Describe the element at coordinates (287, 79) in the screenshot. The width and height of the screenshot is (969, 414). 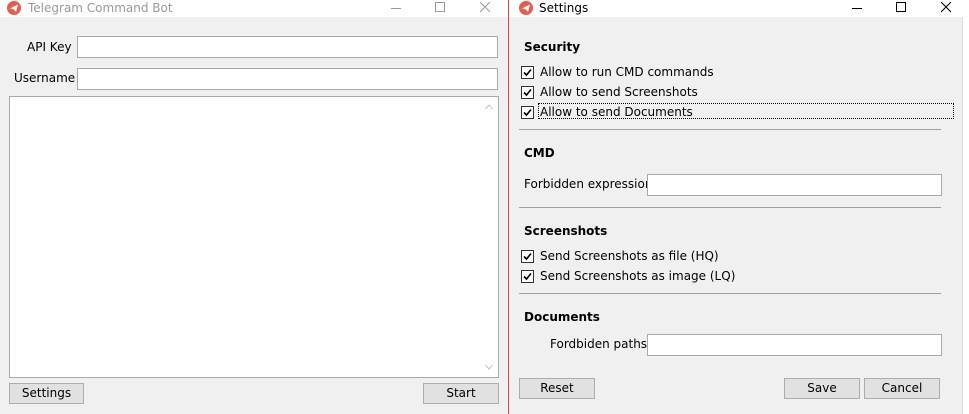
I see `username-input` at that location.